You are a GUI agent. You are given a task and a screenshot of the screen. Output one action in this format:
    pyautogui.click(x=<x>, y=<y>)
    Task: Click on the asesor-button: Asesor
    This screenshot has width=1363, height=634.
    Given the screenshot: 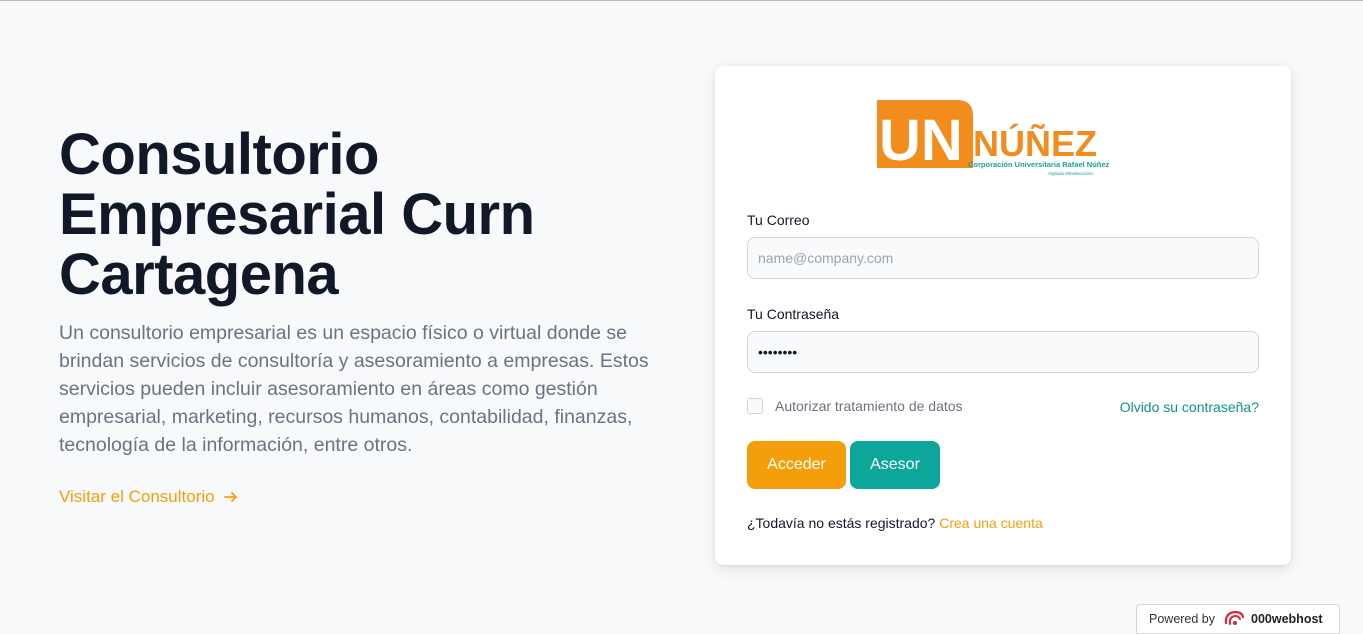 What is the action you would take?
    pyautogui.click(x=895, y=465)
    